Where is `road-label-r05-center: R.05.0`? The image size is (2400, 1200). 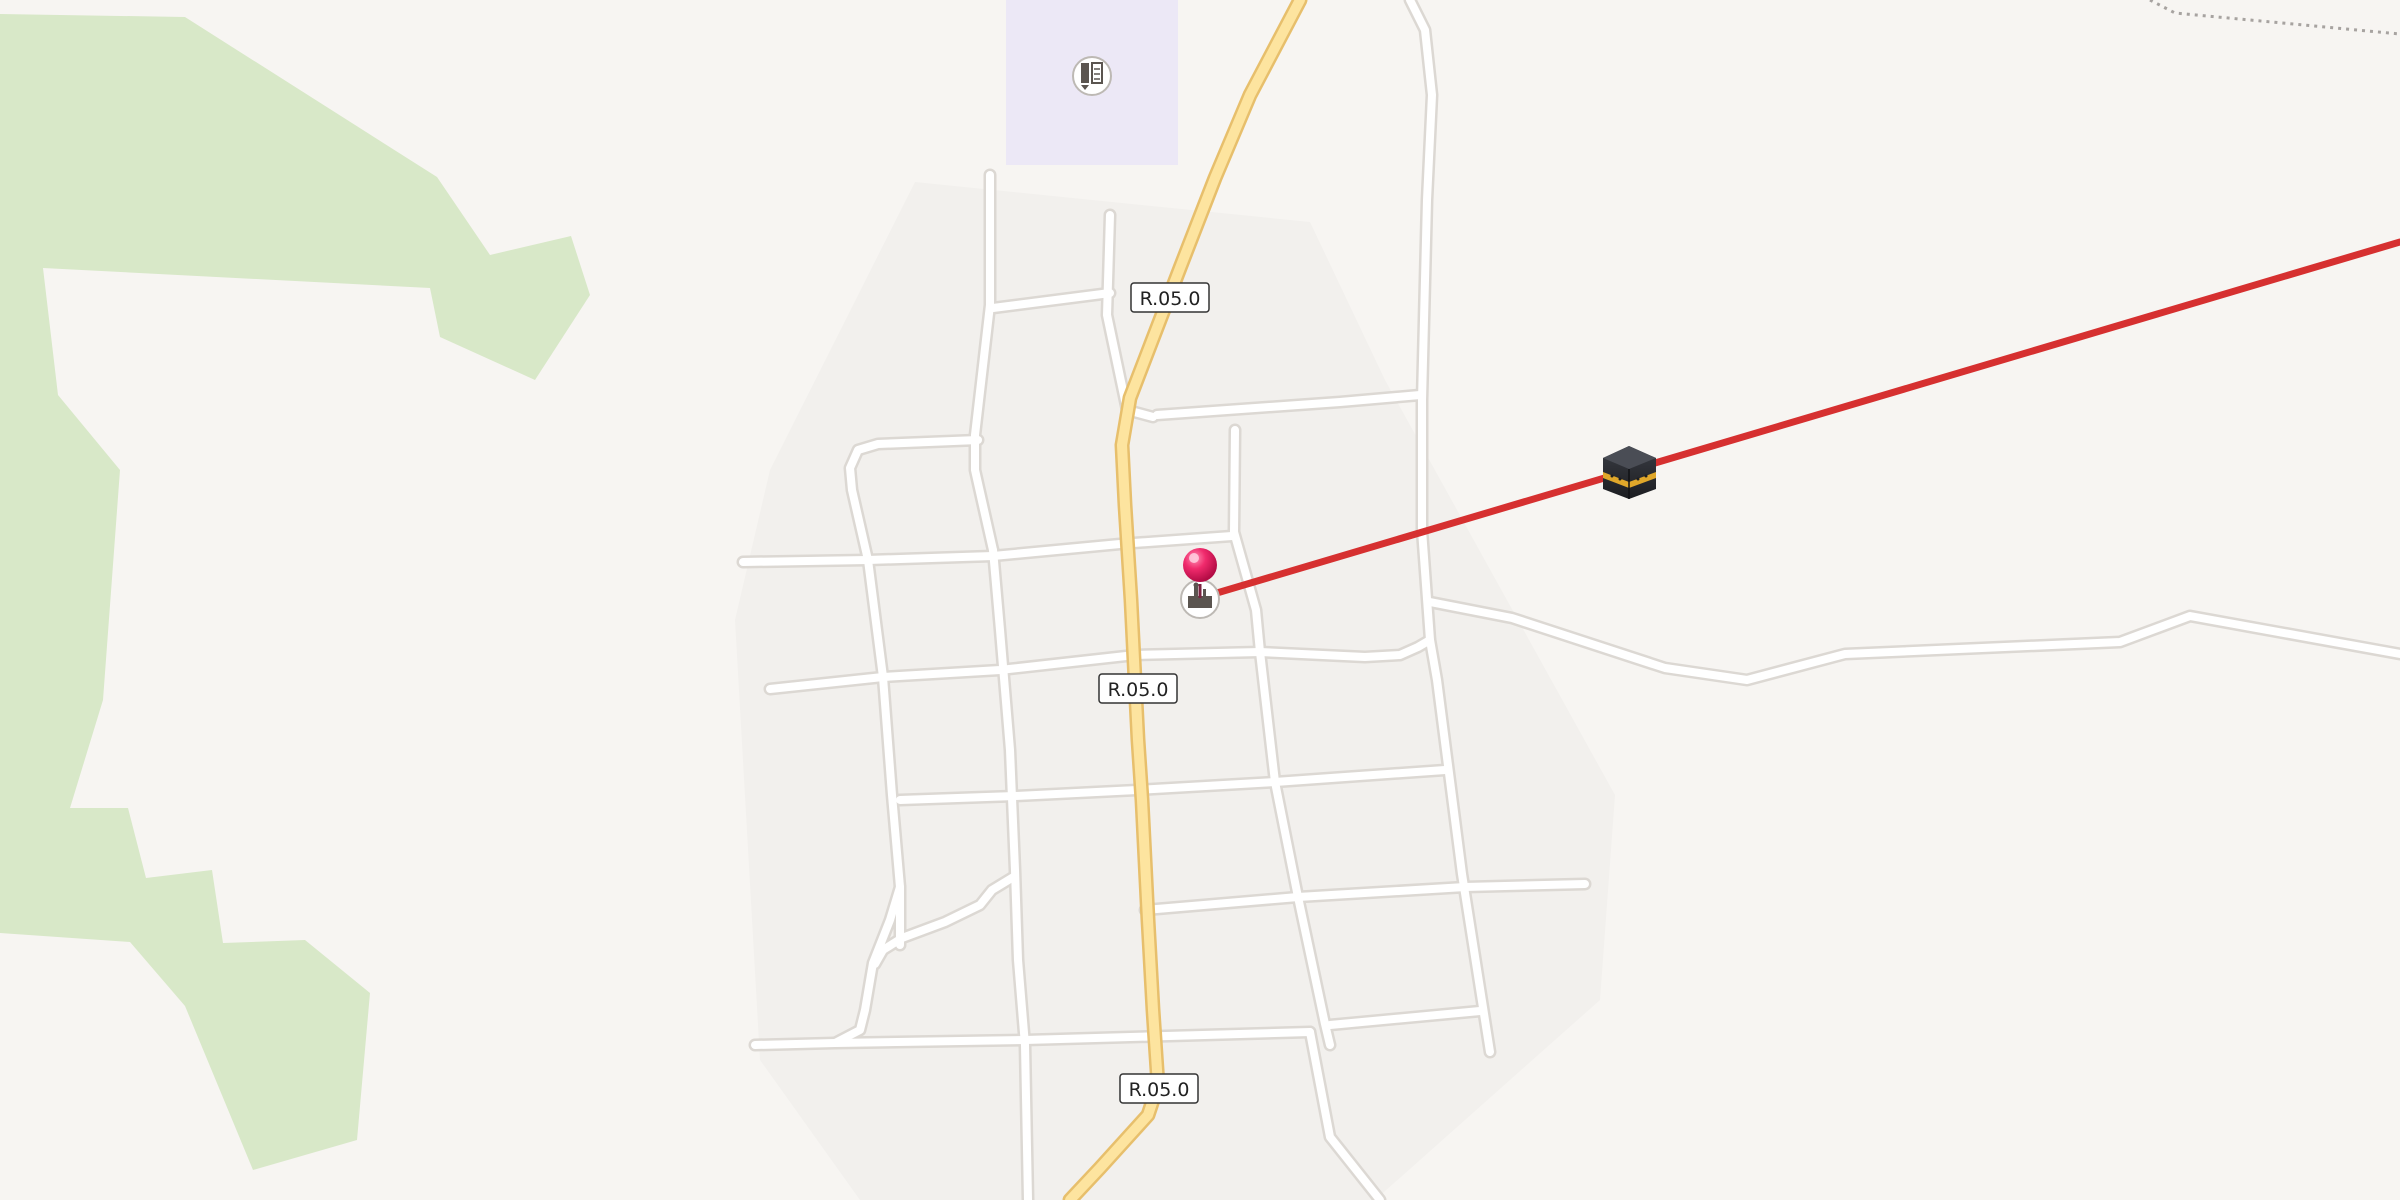 road-label-r05-center: R.05.0 is located at coordinates (1138, 688).